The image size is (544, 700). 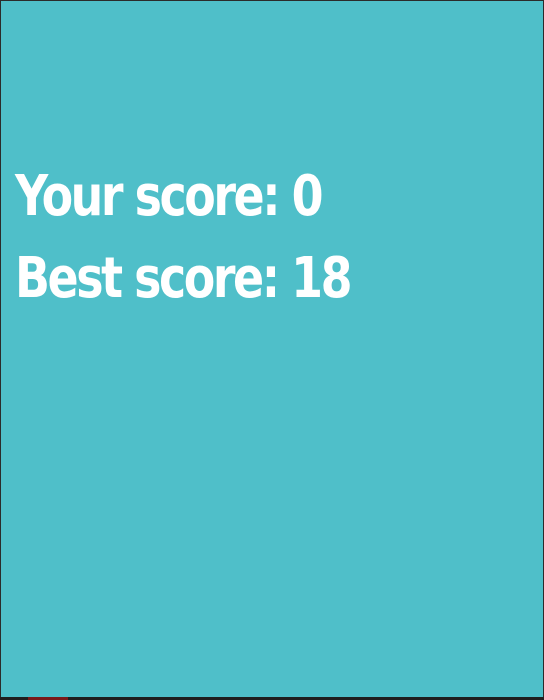 I want to click on best-score-text: Best score: 18, so click(x=184, y=279).